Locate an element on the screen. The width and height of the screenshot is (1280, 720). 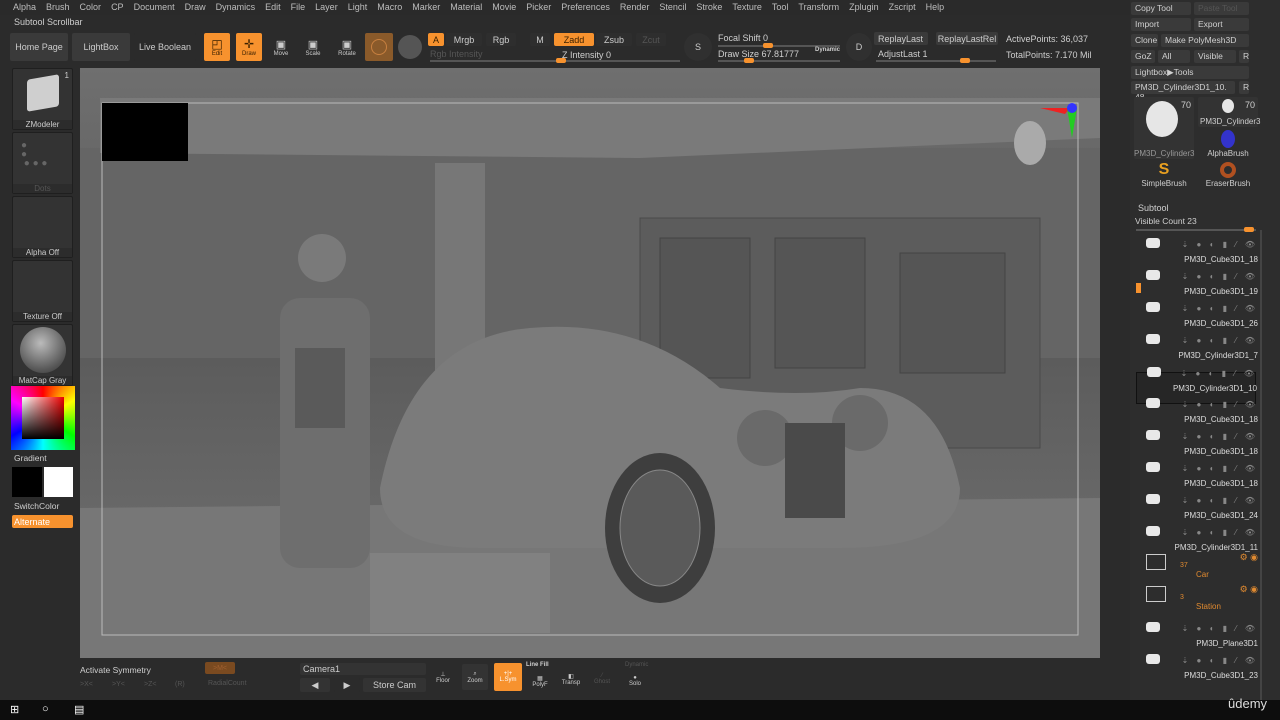
transp-button: ◧ Transp is located at coordinates (571, 679).